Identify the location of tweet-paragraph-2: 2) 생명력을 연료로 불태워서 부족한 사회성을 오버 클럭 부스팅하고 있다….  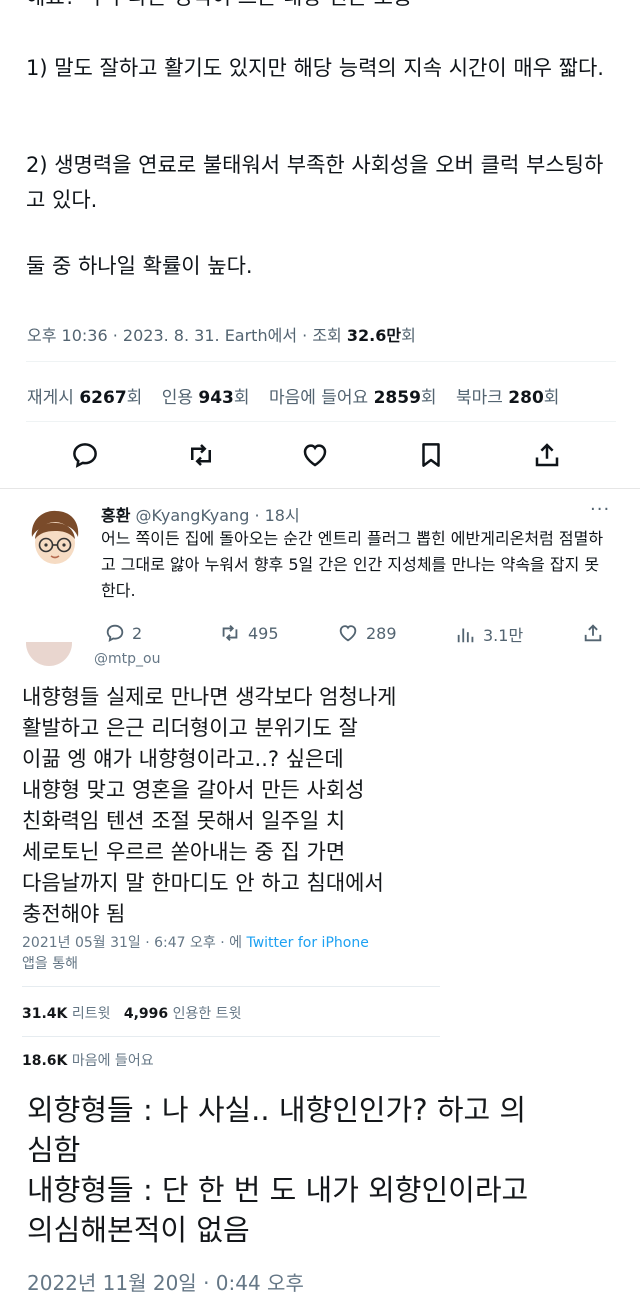
(315, 182).